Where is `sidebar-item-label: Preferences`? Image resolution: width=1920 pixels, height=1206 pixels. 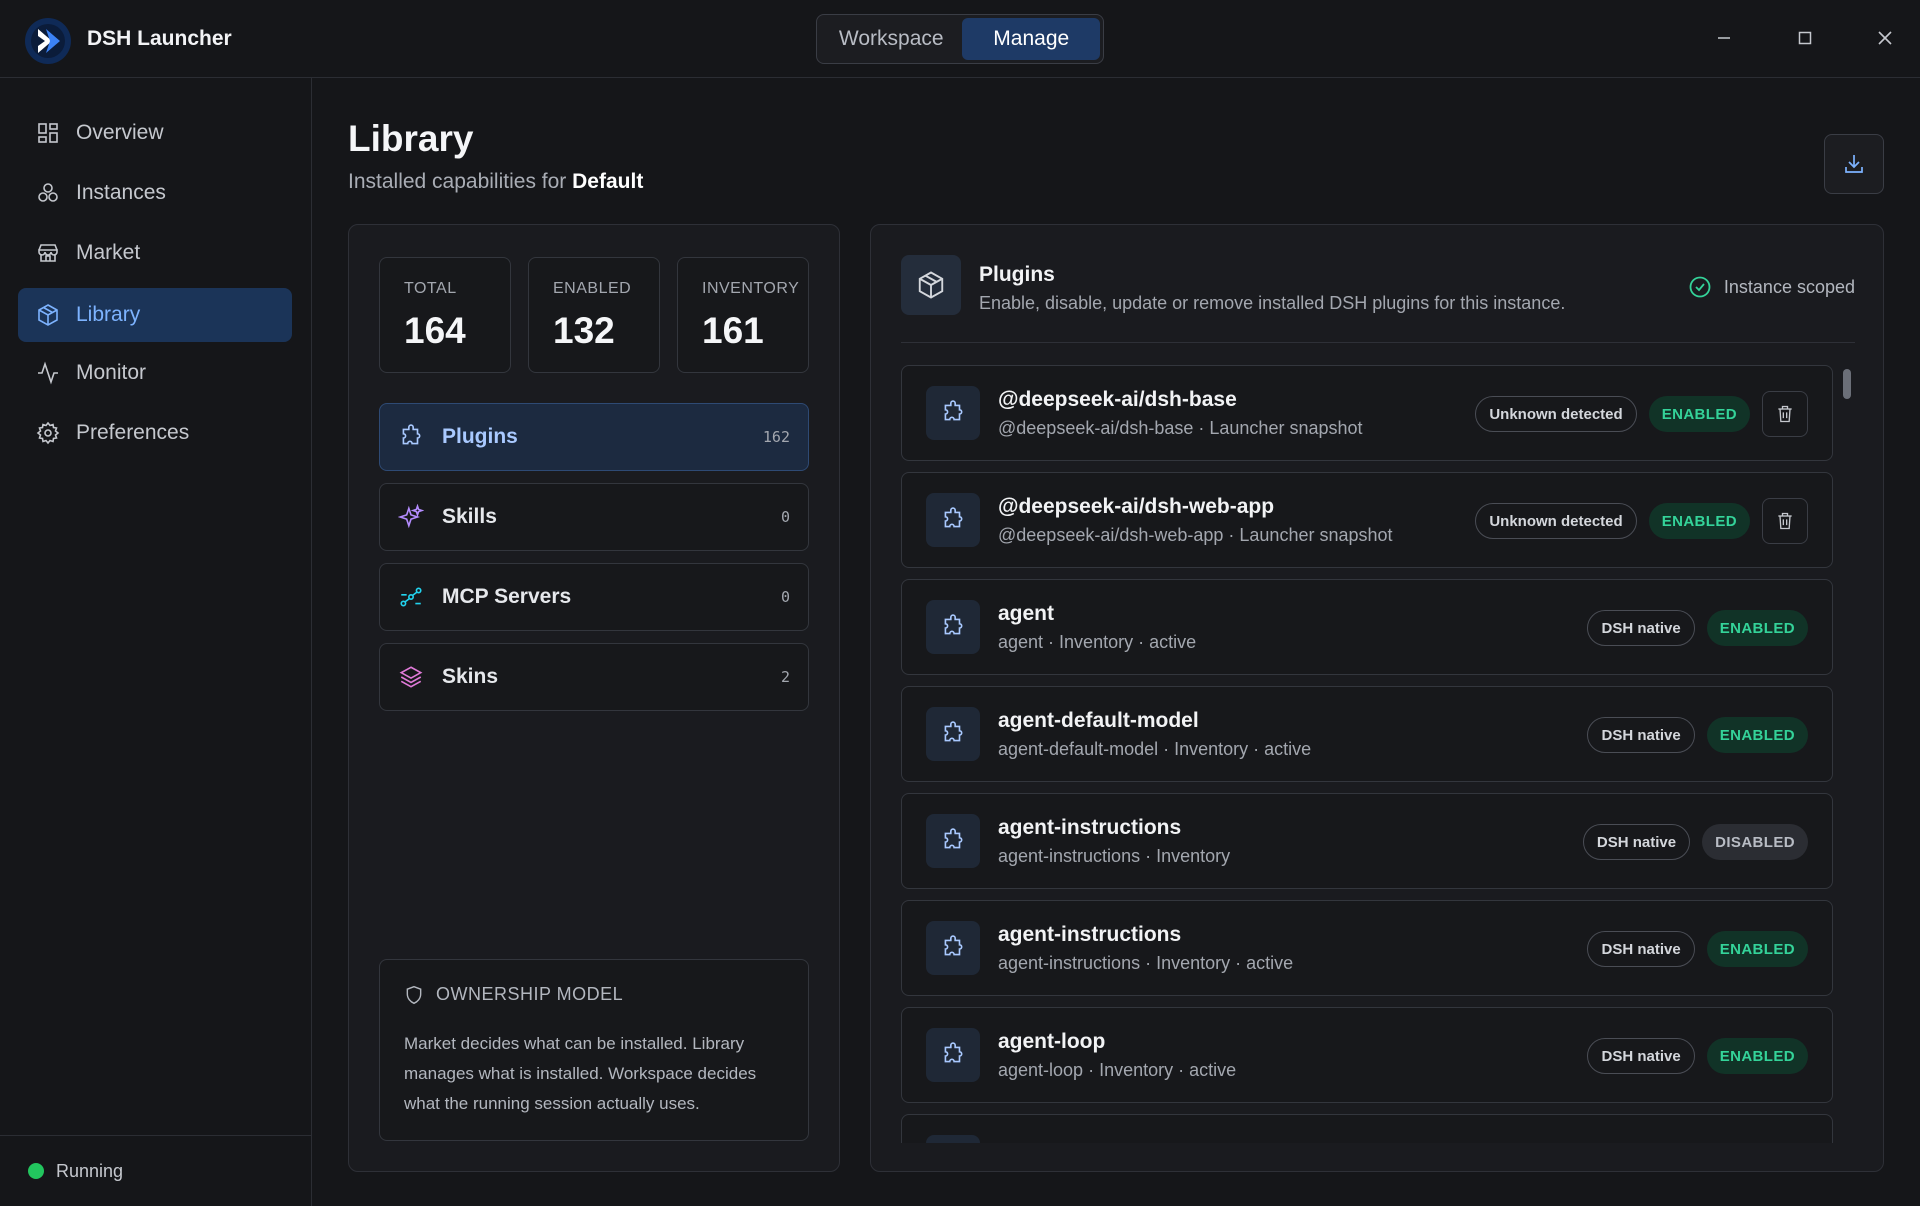 sidebar-item-label: Preferences is located at coordinates (133, 432).